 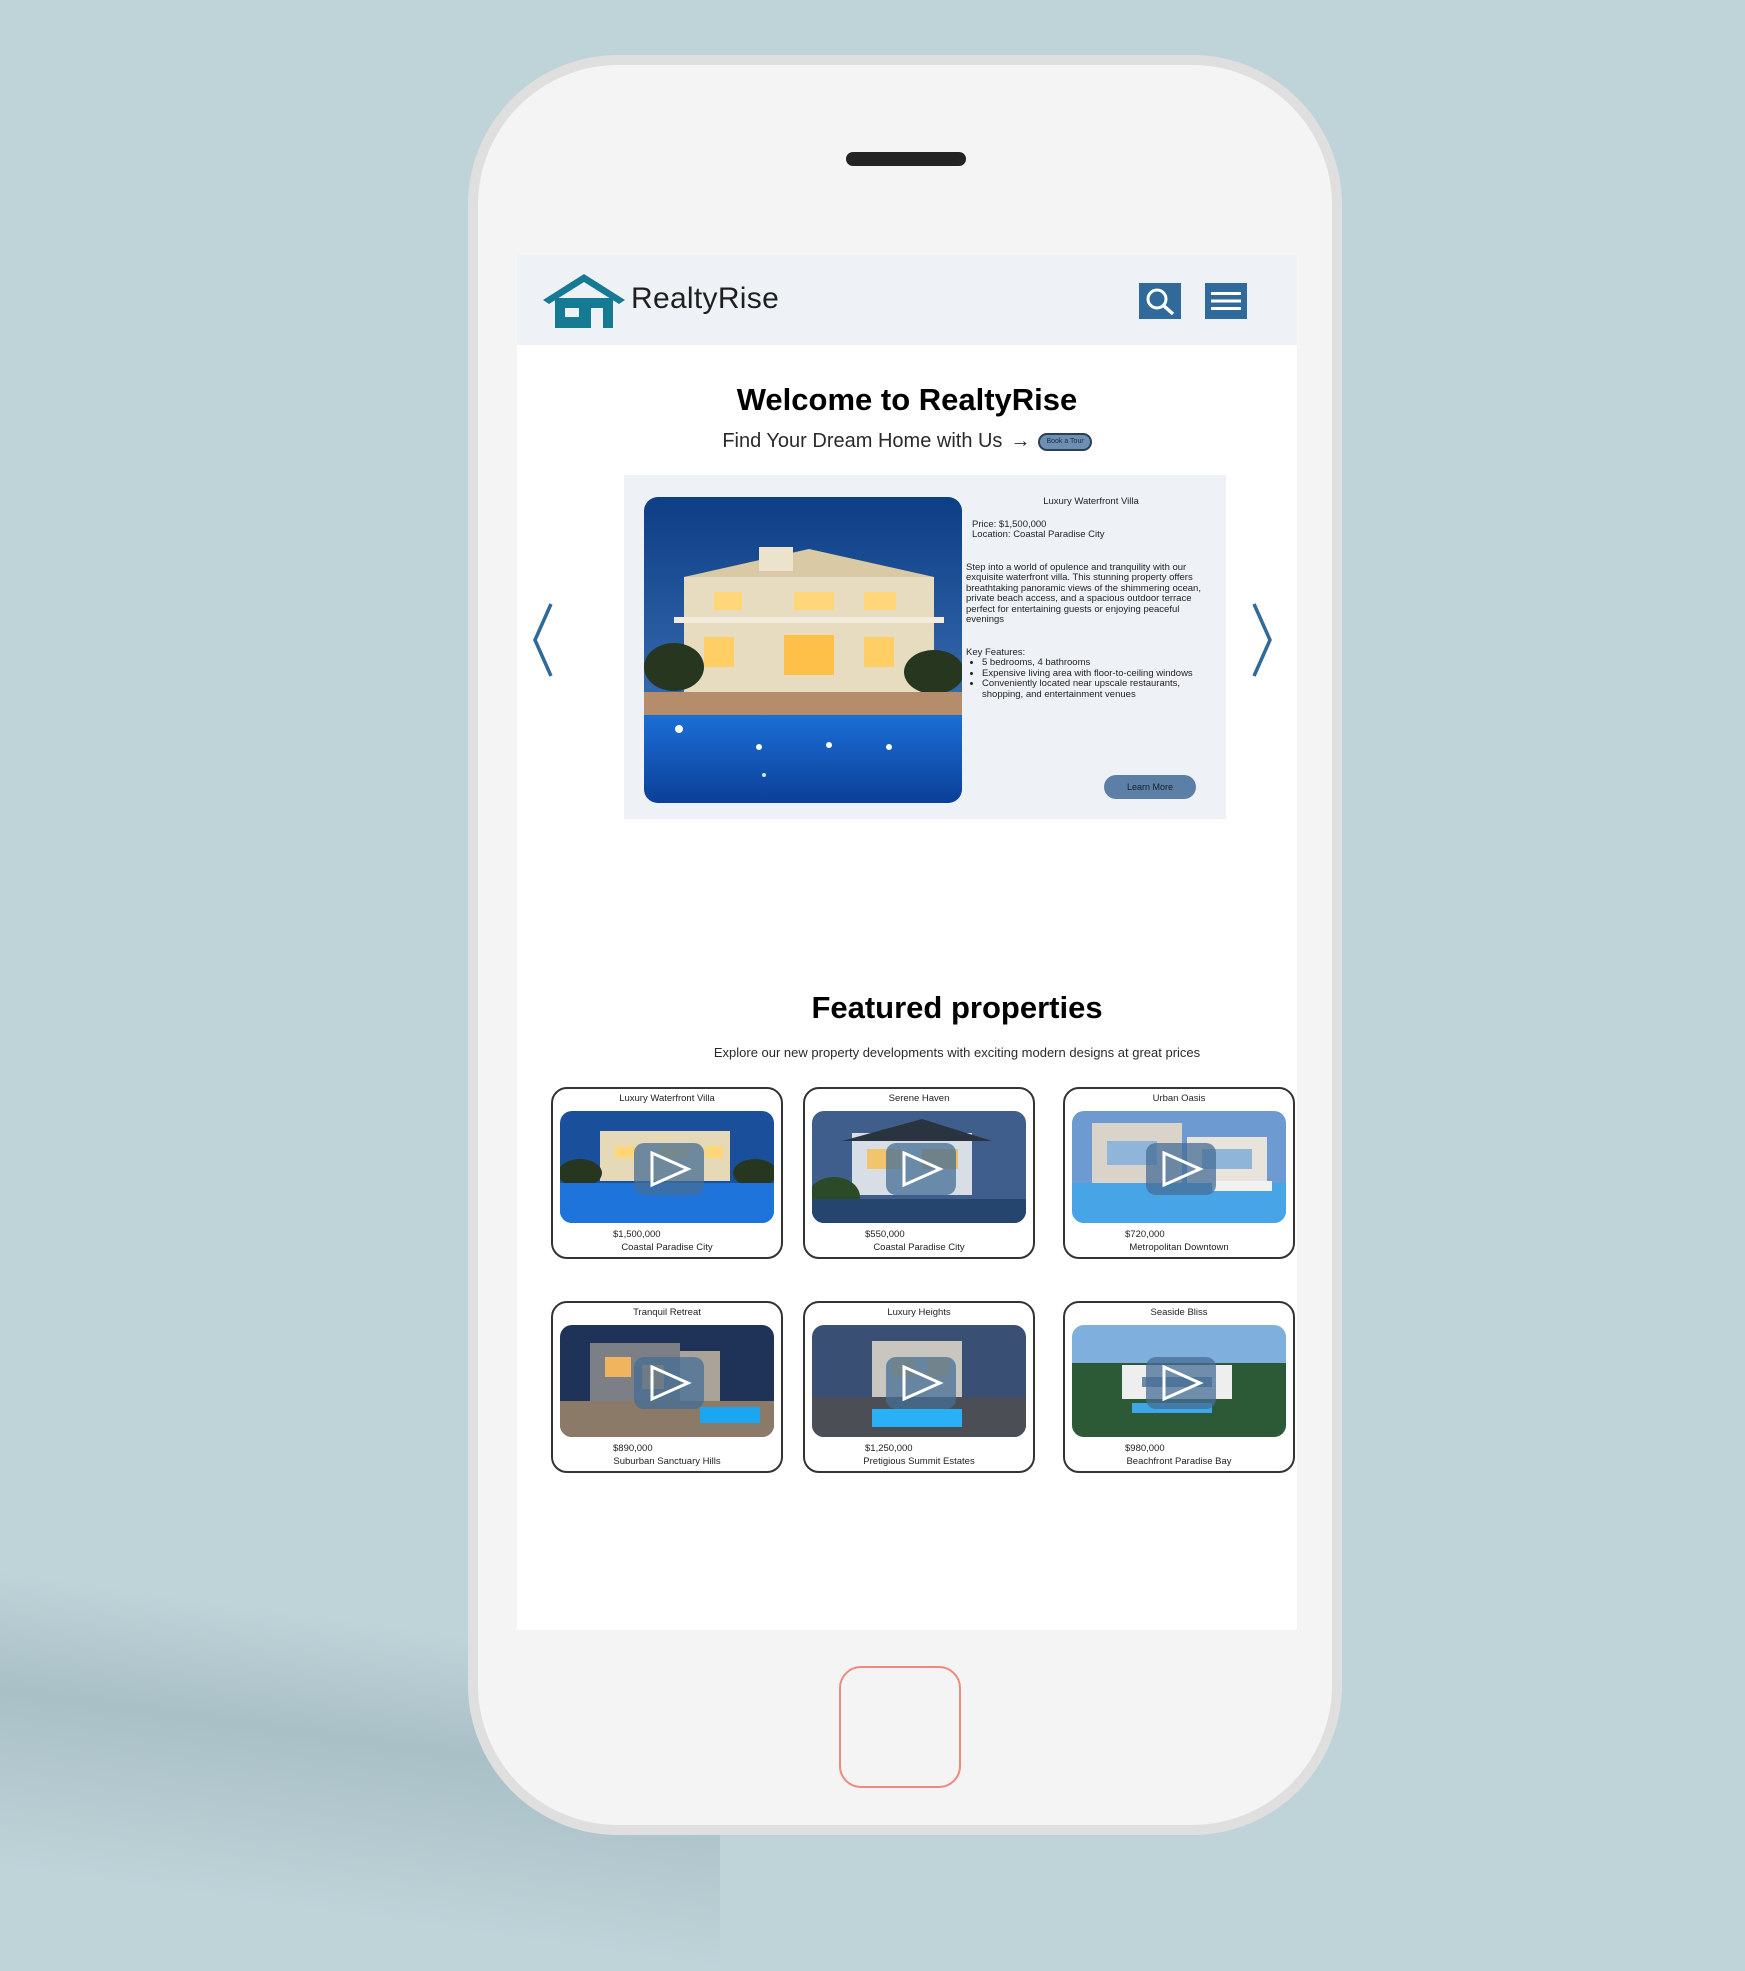 I want to click on property-name: Luxury Waterfront Villa, so click(x=667, y=1098).